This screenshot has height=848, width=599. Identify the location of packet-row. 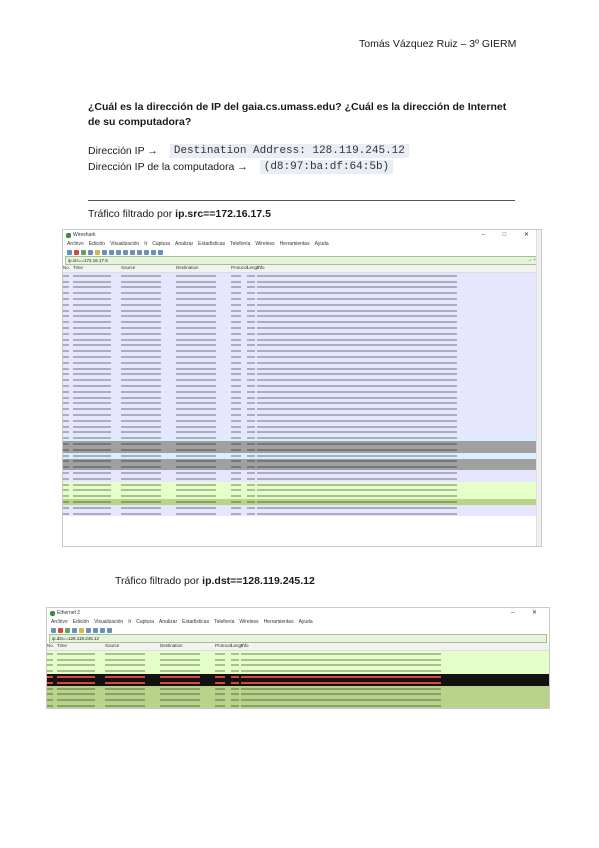
(302, 513).